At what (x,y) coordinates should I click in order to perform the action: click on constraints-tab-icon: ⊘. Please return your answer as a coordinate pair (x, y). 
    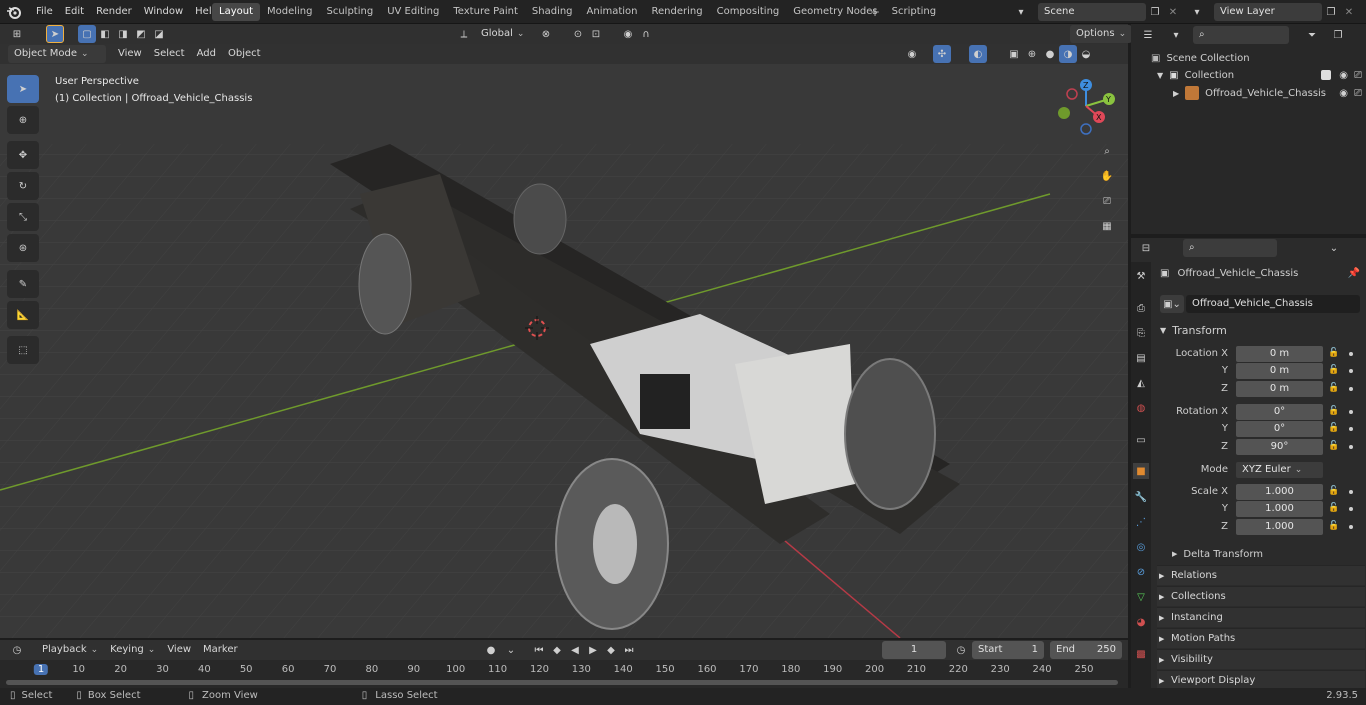
    Looking at the image, I should click on (1141, 572).